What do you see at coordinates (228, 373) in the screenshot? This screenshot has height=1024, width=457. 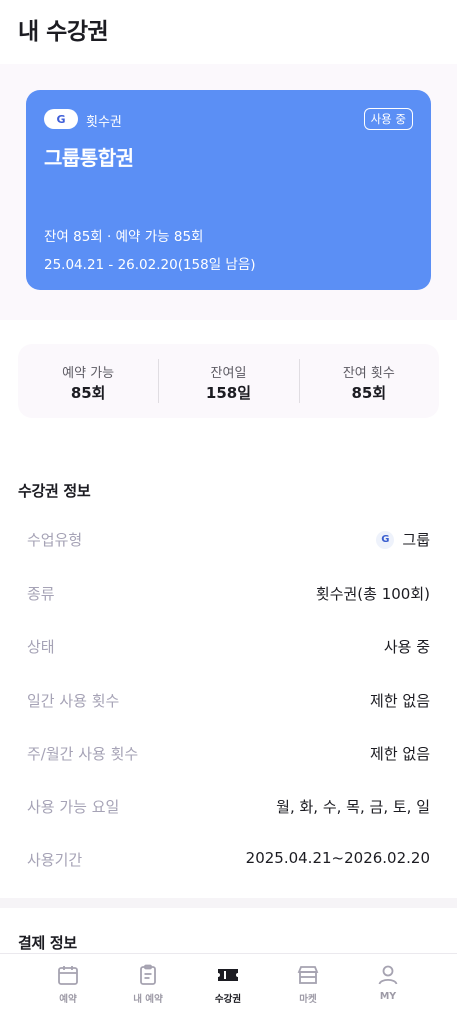 I see `stat-label: 잔여일` at bounding box center [228, 373].